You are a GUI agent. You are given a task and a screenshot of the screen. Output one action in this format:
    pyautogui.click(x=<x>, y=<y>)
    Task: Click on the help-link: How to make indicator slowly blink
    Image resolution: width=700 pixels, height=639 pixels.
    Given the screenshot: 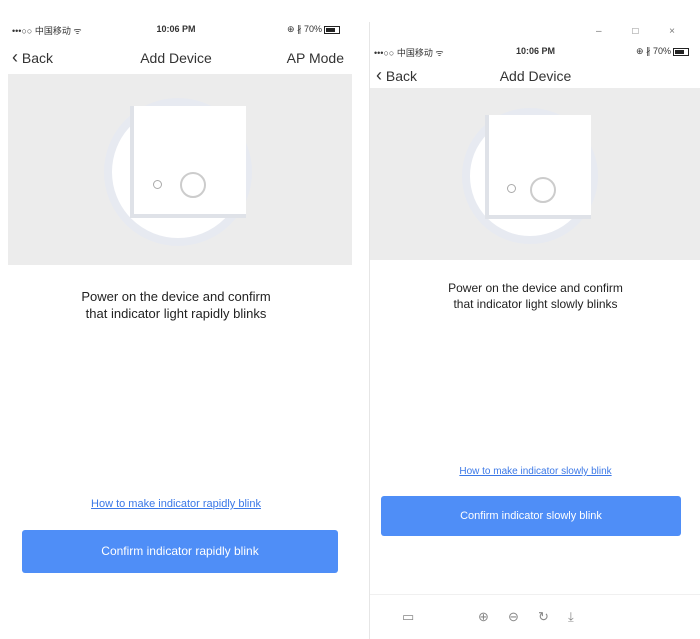 What is the action you would take?
    pyautogui.click(x=535, y=471)
    